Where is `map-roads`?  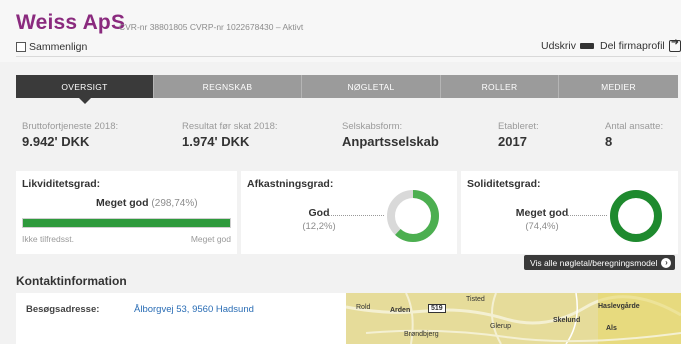
map-roads is located at coordinates (513, 318).